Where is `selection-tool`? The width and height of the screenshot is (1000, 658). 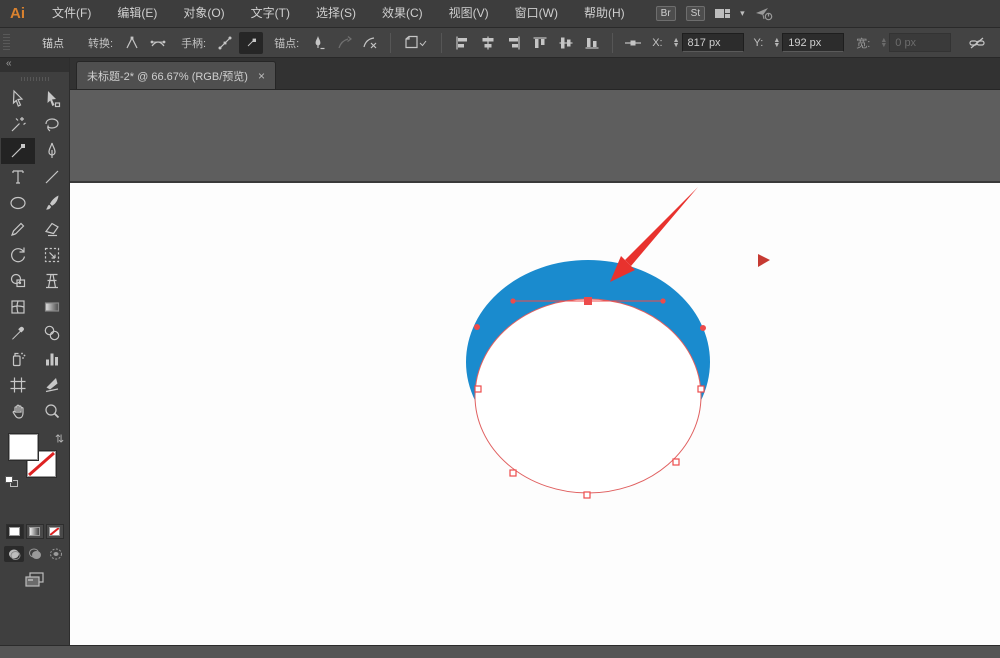
selection-tool is located at coordinates (18, 99).